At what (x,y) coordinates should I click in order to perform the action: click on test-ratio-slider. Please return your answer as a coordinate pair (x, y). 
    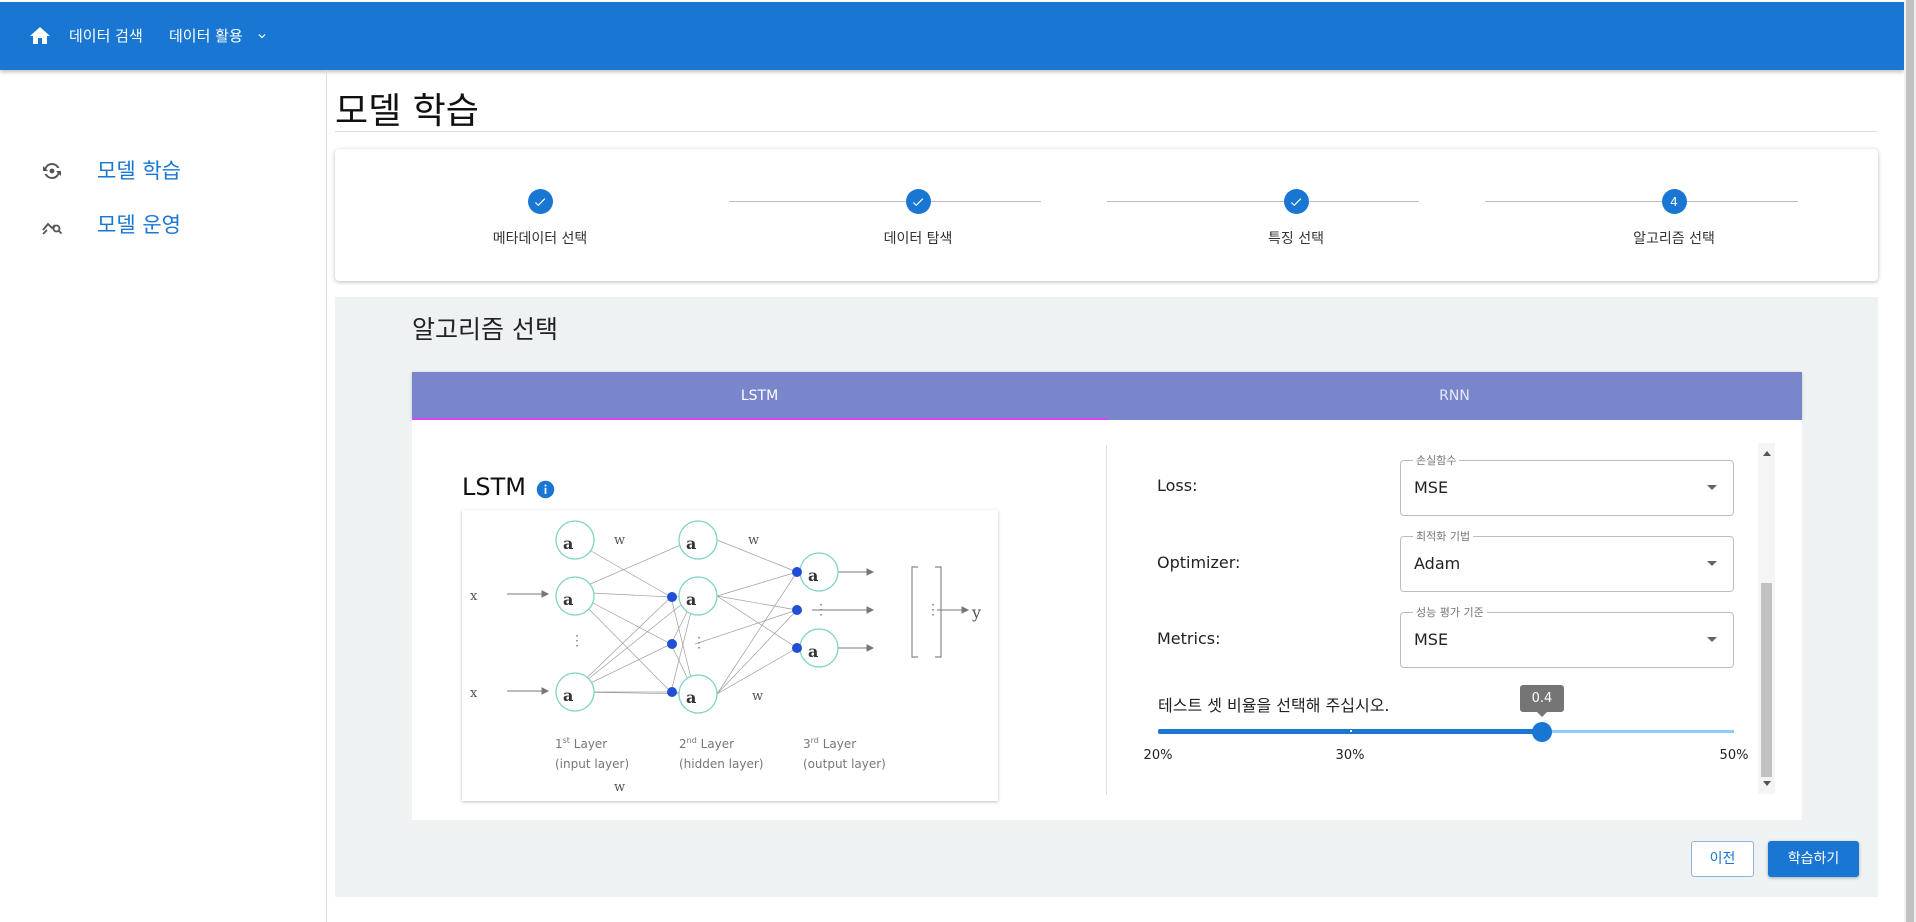
    Looking at the image, I should click on (1446, 732).